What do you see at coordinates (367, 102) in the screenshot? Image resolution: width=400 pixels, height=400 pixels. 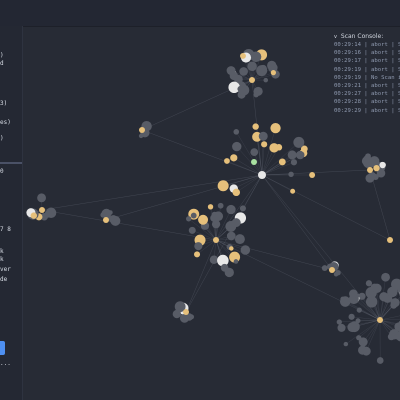 I see `console-line: 00:29:28 | abort | Scan` at bounding box center [367, 102].